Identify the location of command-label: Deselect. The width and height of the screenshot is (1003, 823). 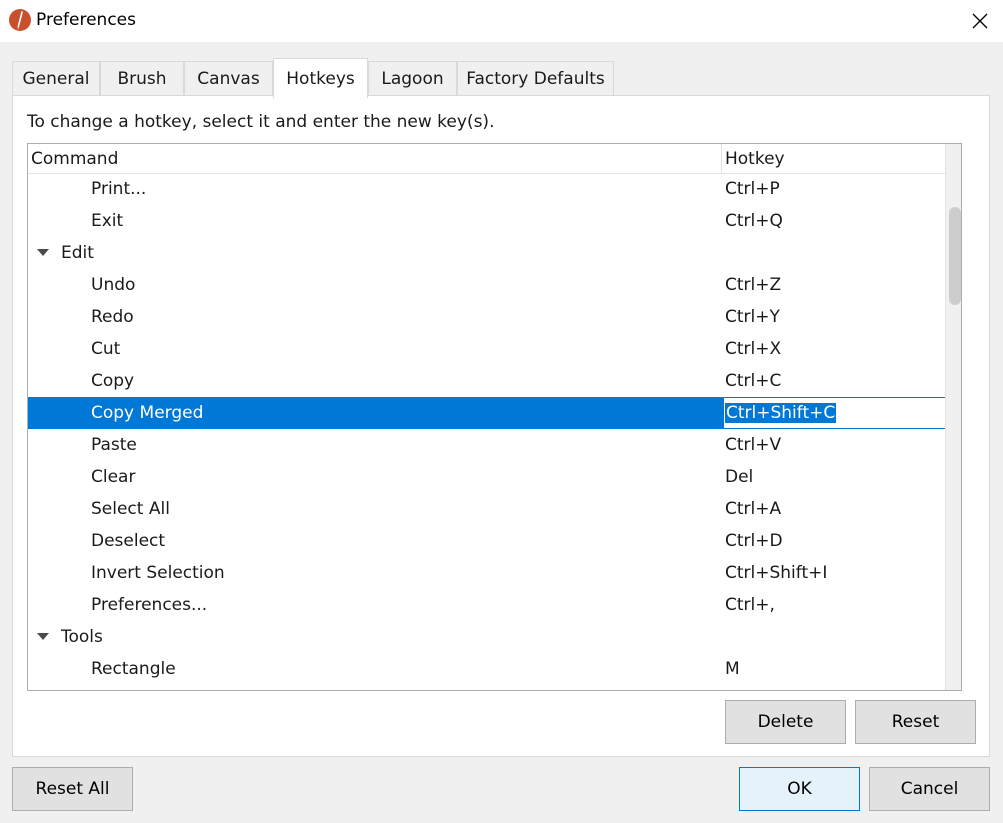
(128, 541).